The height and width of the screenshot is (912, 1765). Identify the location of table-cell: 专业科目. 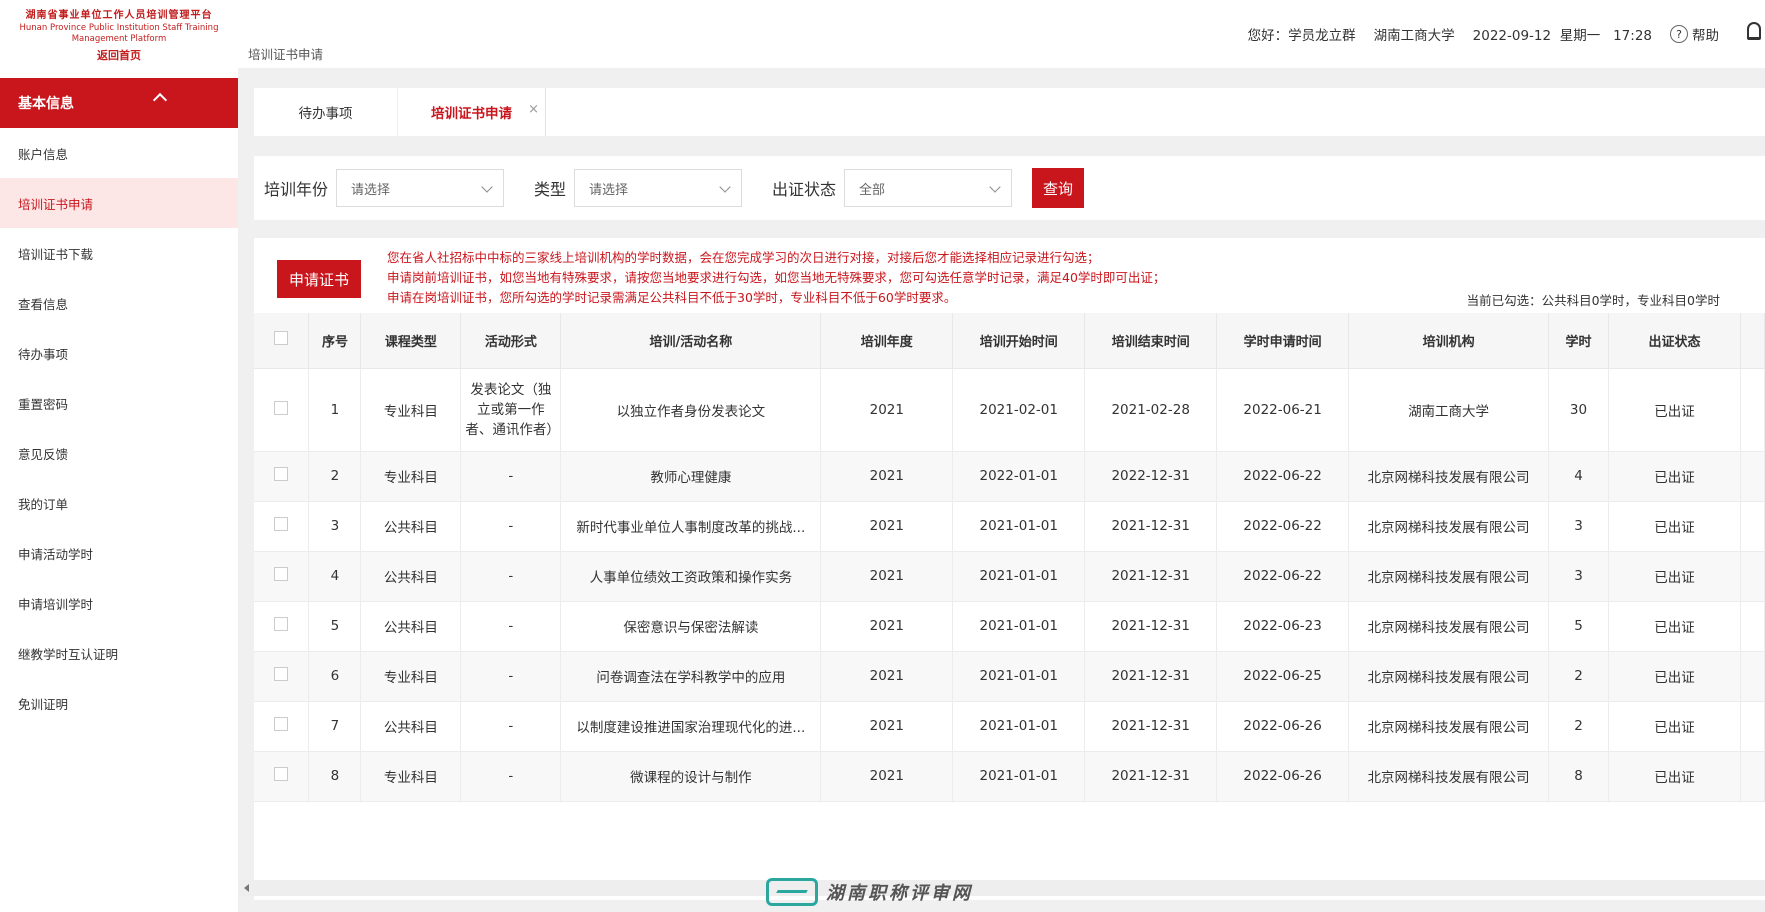
(411, 776).